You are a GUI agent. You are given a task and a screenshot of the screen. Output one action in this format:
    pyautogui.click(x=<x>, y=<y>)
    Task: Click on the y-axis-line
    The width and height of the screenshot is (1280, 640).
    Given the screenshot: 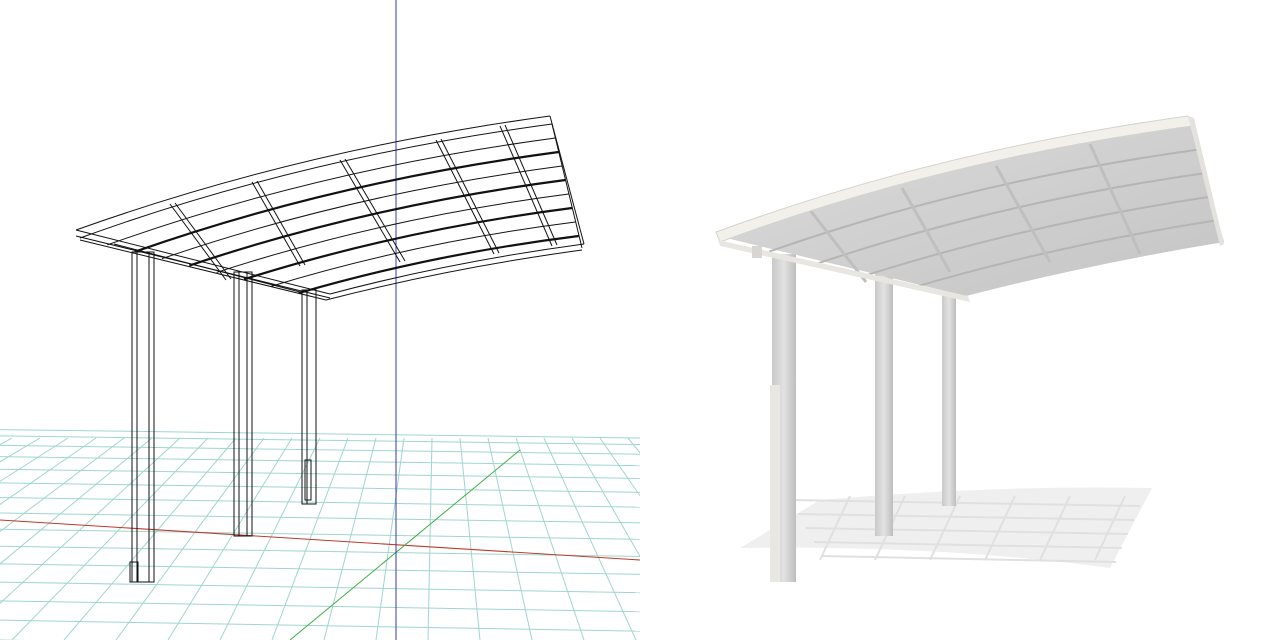 What is the action you would take?
    pyautogui.click(x=405, y=544)
    